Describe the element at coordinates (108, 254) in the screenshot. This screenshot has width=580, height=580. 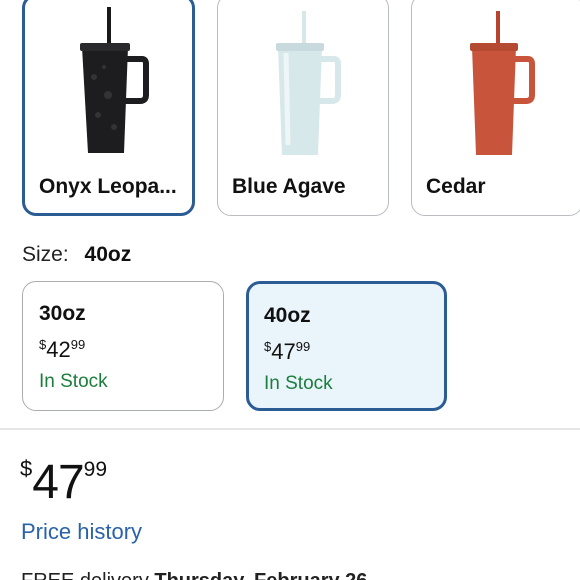
I see `selected-size-value: 40oz` at that location.